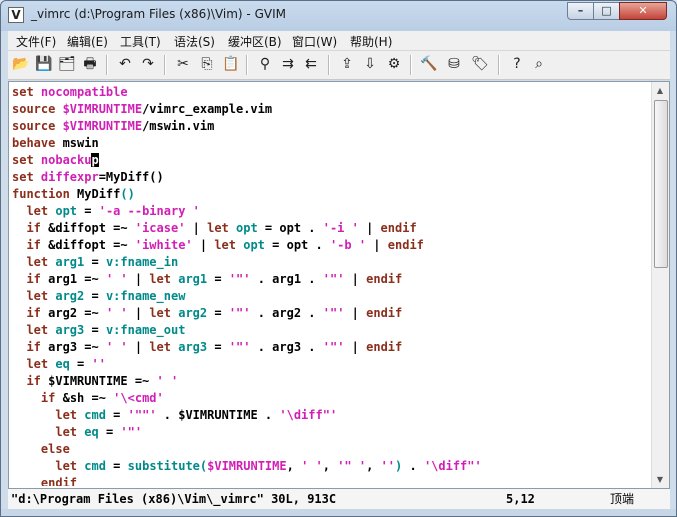 The width and height of the screenshot is (677, 517). What do you see at coordinates (332, 211) in the screenshot?
I see `code-line: let opt = '-a --binary '` at bounding box center [332, 211].